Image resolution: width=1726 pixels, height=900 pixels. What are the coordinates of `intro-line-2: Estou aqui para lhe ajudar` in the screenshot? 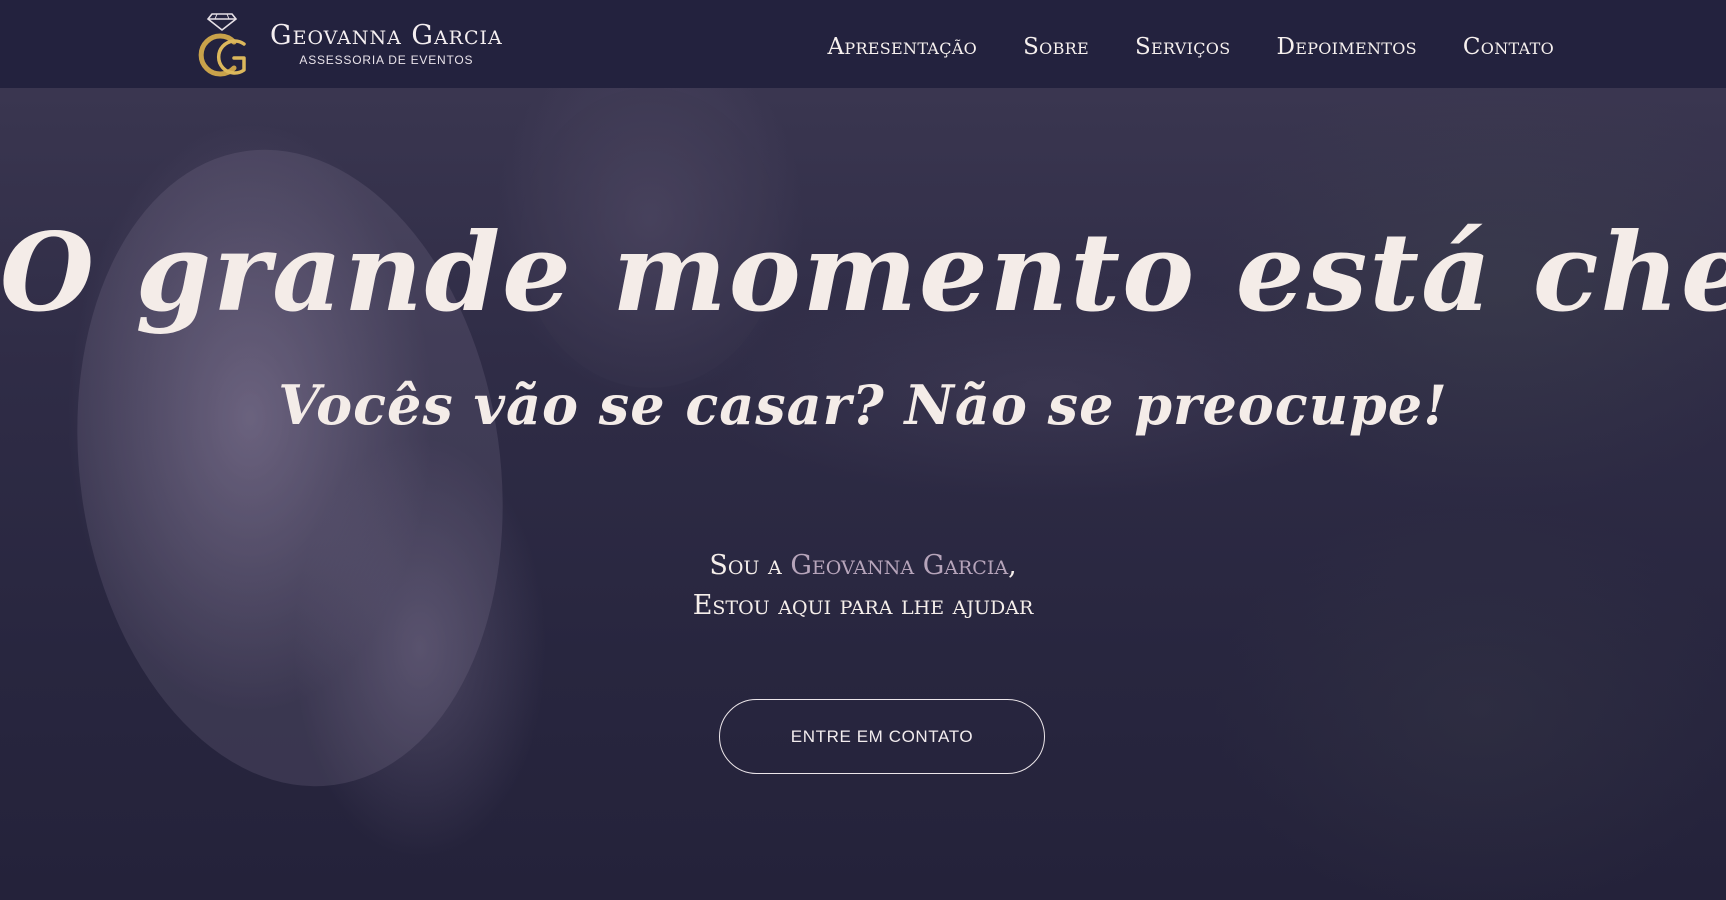 It's located at (863, 605).